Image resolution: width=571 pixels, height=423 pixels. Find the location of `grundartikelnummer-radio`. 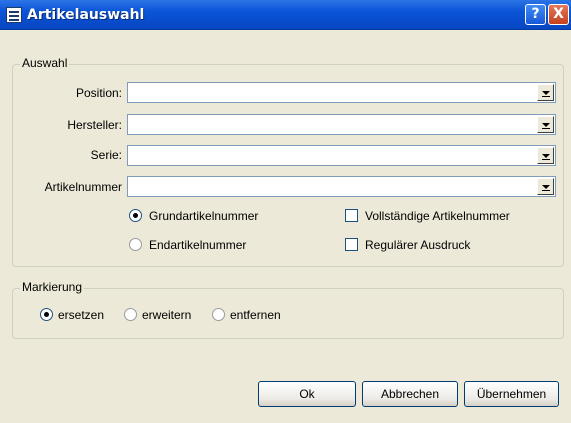

grundartikelnummer-radio is located at coordinates (135, 215).